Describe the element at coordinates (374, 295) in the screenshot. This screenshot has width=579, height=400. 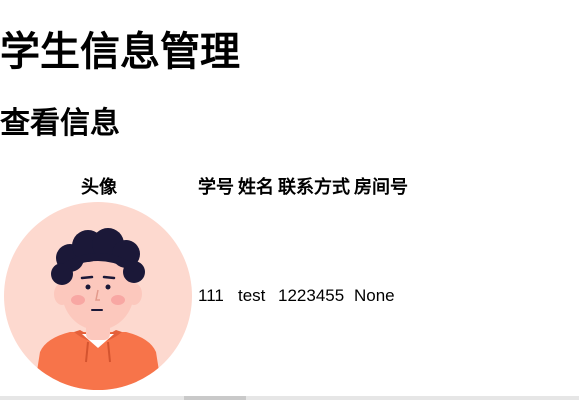
I see `cell-room: None` at that location.